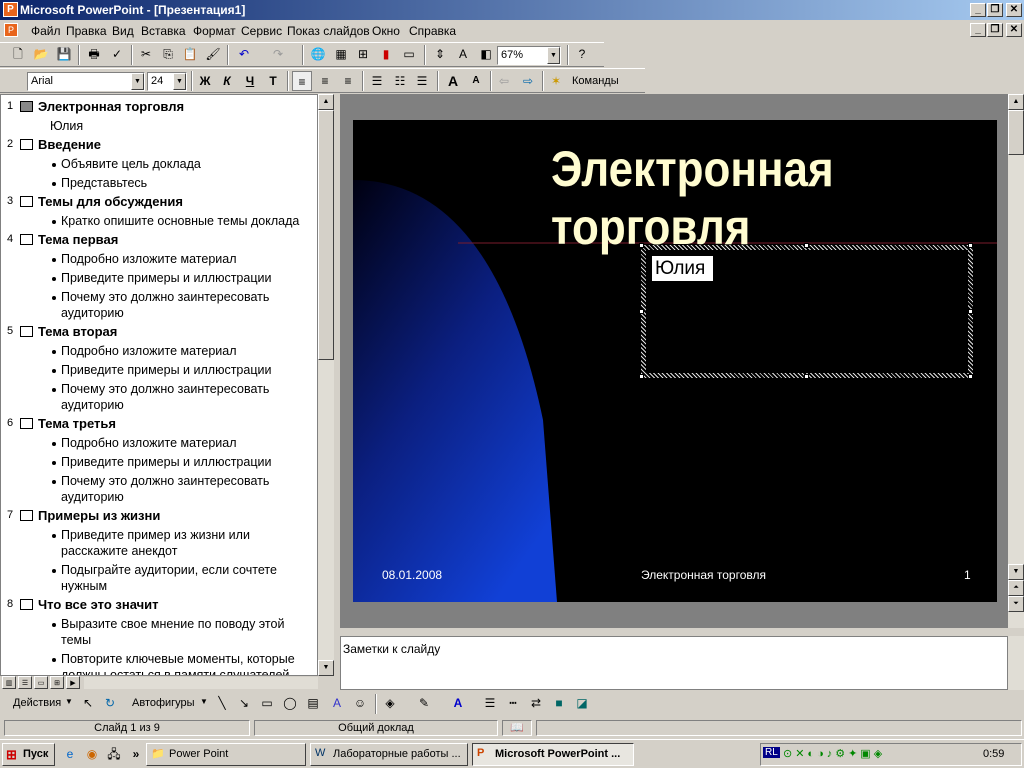 Image resolution: width=1024 pixels, height=768 pixels. Describe the element at coordinates (290, 703) in the screenshot. I see `oval-icon: ◯` at that location.